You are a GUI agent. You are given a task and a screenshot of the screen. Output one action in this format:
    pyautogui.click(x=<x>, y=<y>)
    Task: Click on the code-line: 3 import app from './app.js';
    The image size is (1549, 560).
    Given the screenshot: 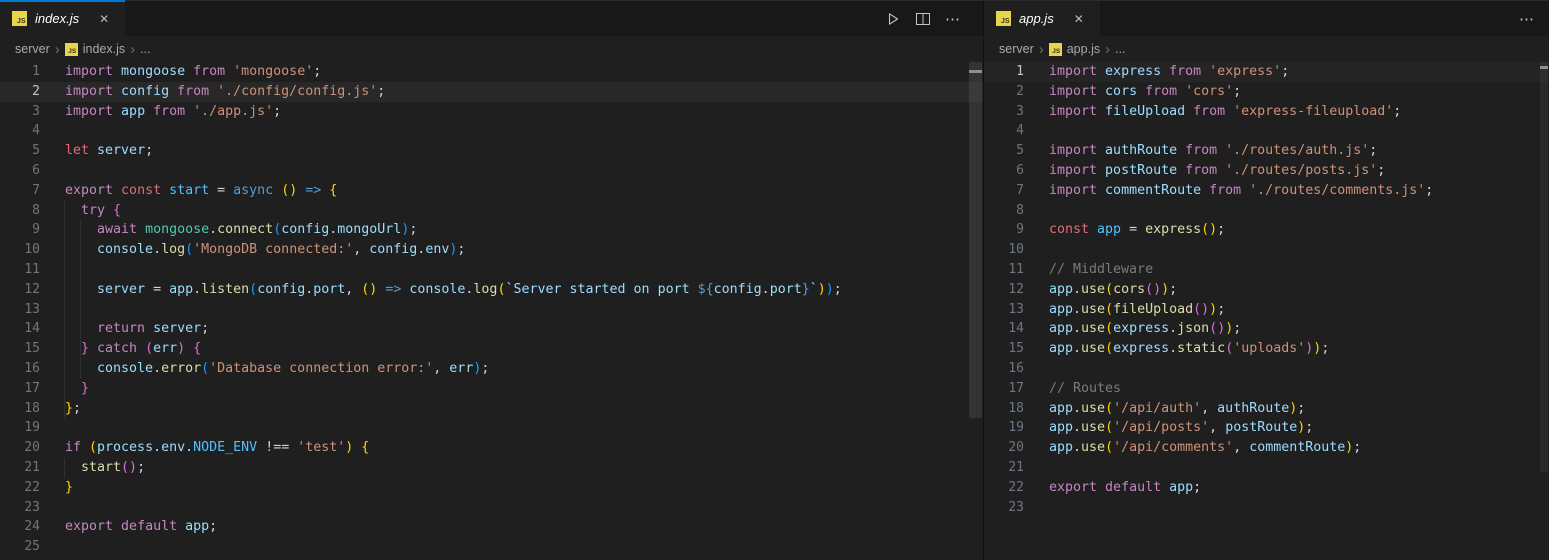 What is the action you would take?
    pyautogui.click(x=491, y=112)
    